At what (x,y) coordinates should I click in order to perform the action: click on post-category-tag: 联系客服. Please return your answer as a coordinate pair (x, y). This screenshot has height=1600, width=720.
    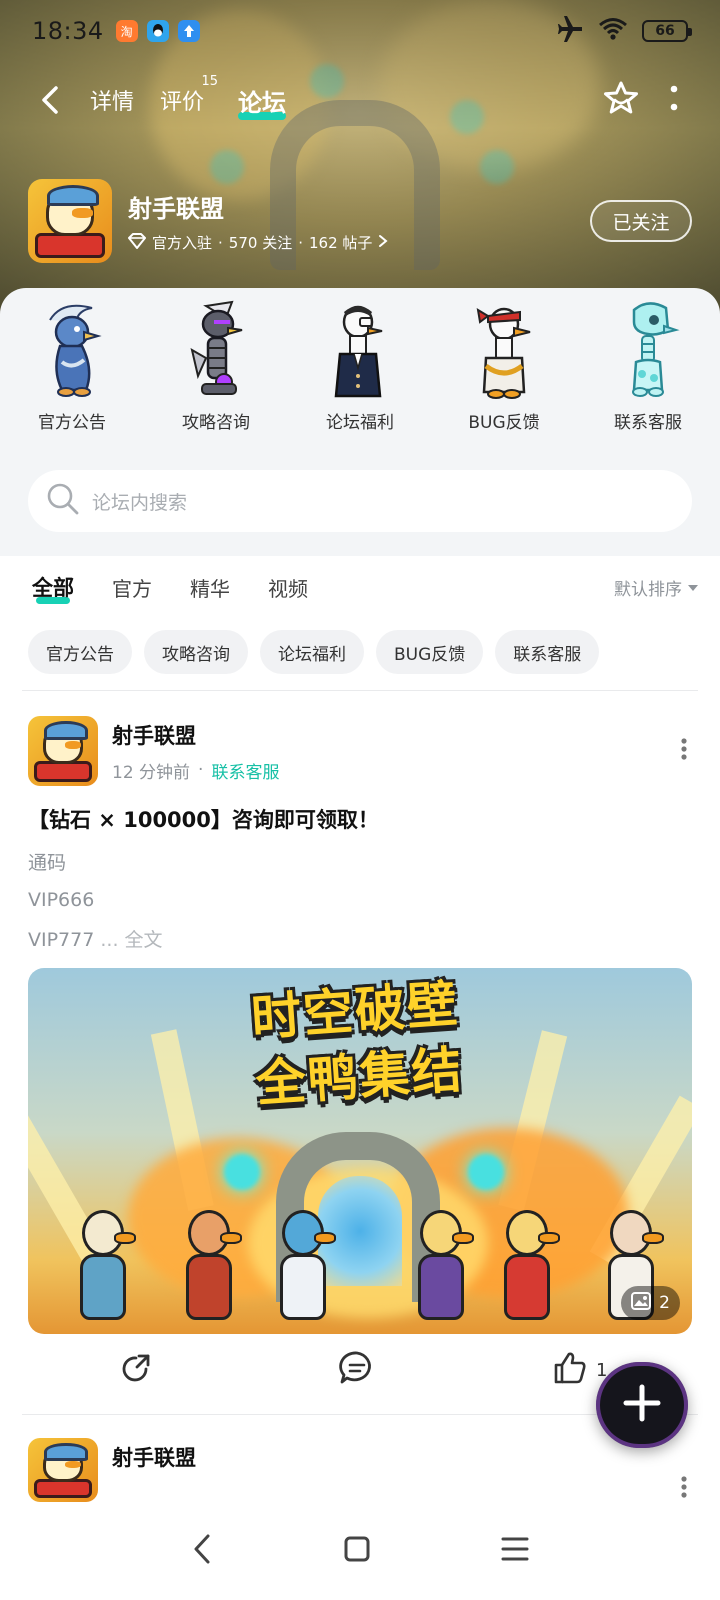
    Looking at the image, I should click on (245, 770).